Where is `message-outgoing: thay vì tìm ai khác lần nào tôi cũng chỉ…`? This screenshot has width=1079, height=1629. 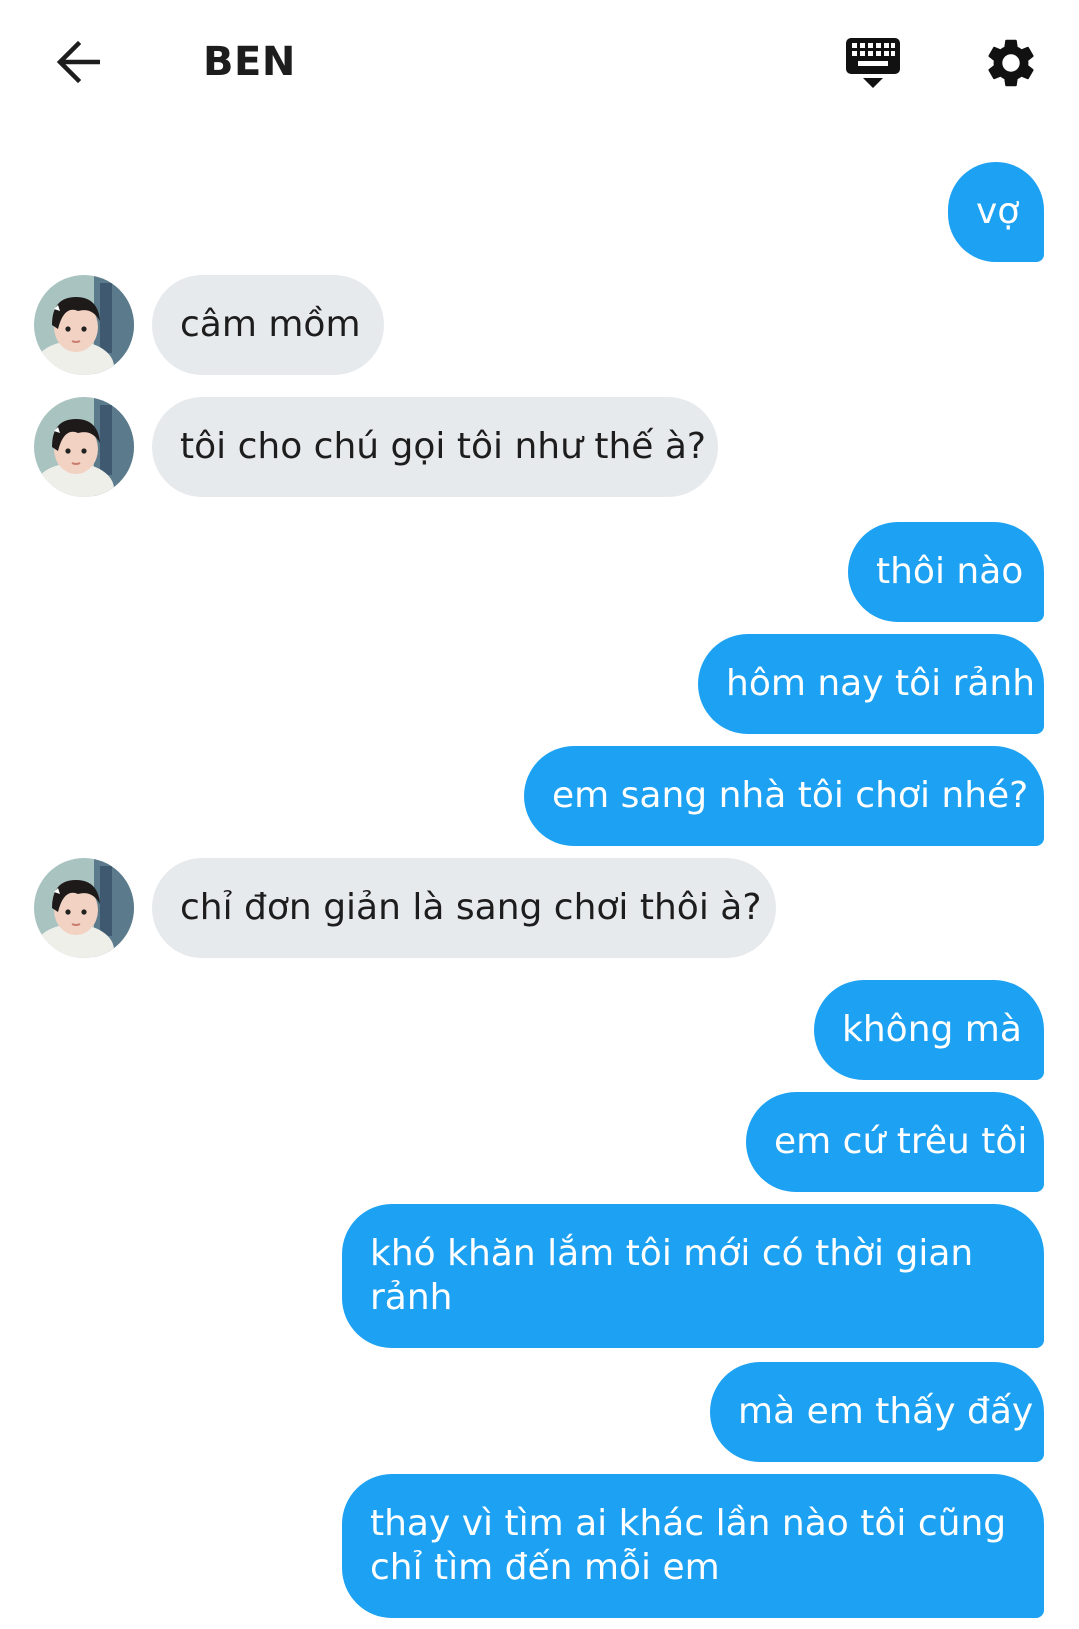 message-outgoing: thay vì tìm ai khác lần nào tôi cũng chỉ… is located at coordinates (693, 1546).